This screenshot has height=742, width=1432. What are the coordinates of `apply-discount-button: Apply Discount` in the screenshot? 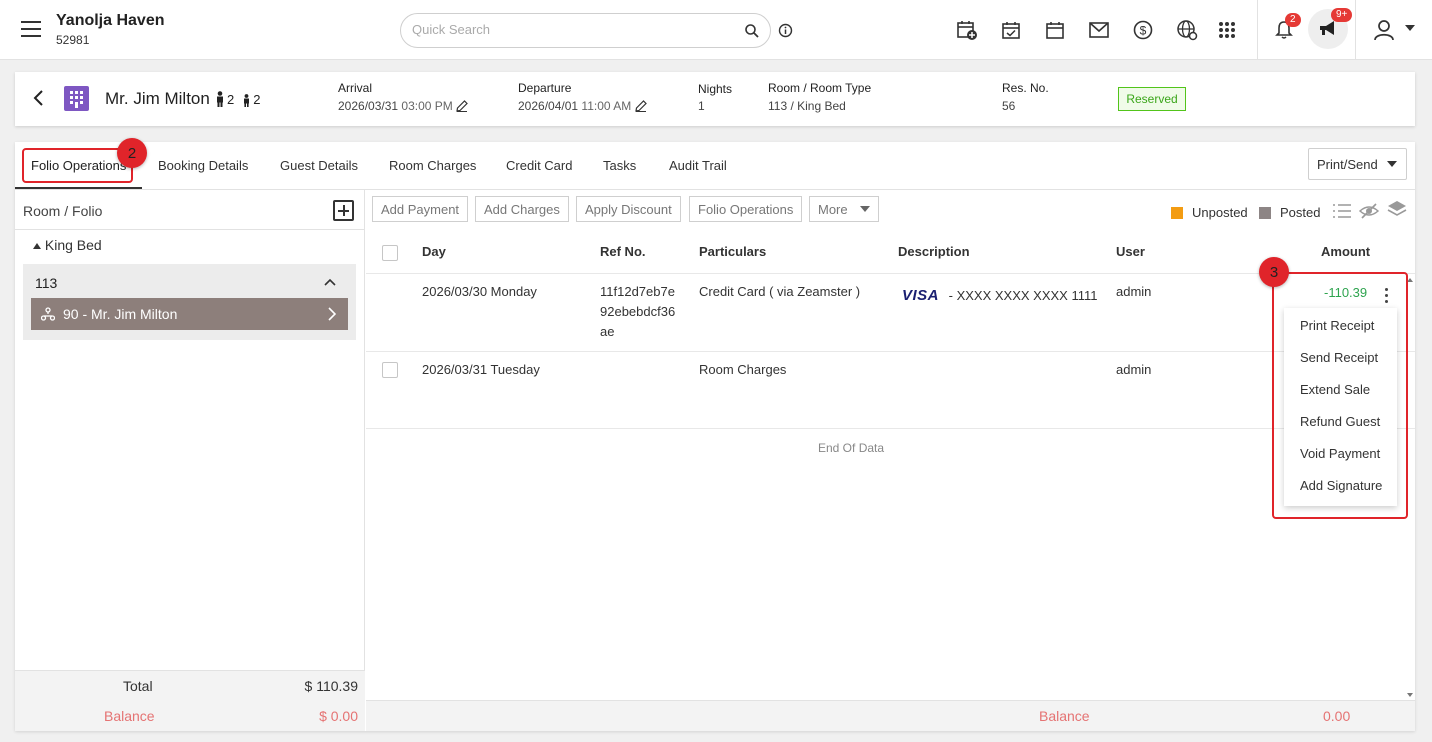 It's located at (628, 209).